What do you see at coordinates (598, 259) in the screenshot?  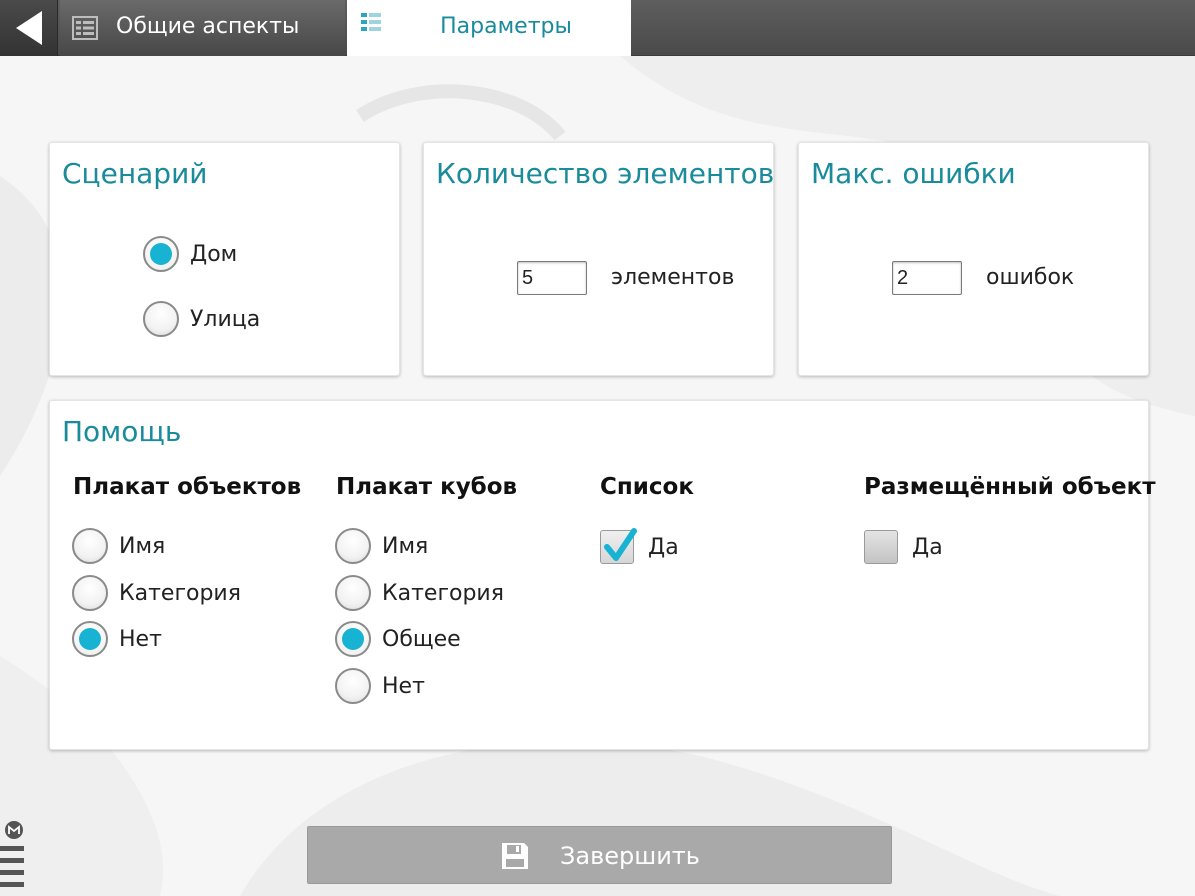 I see `element-count-panel: Количество элементов элементов` at bounding box center [598, 259].